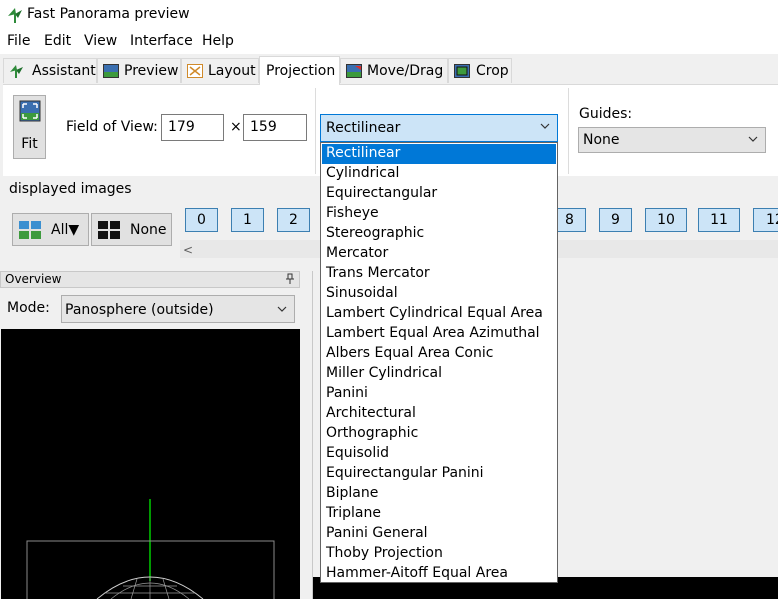 The height and width of the screenshot is (599, 778). What do you see at coordinates (29, 144) in the screenshot?
I see `fit-label: Fit` at bounding box center [29, 144].